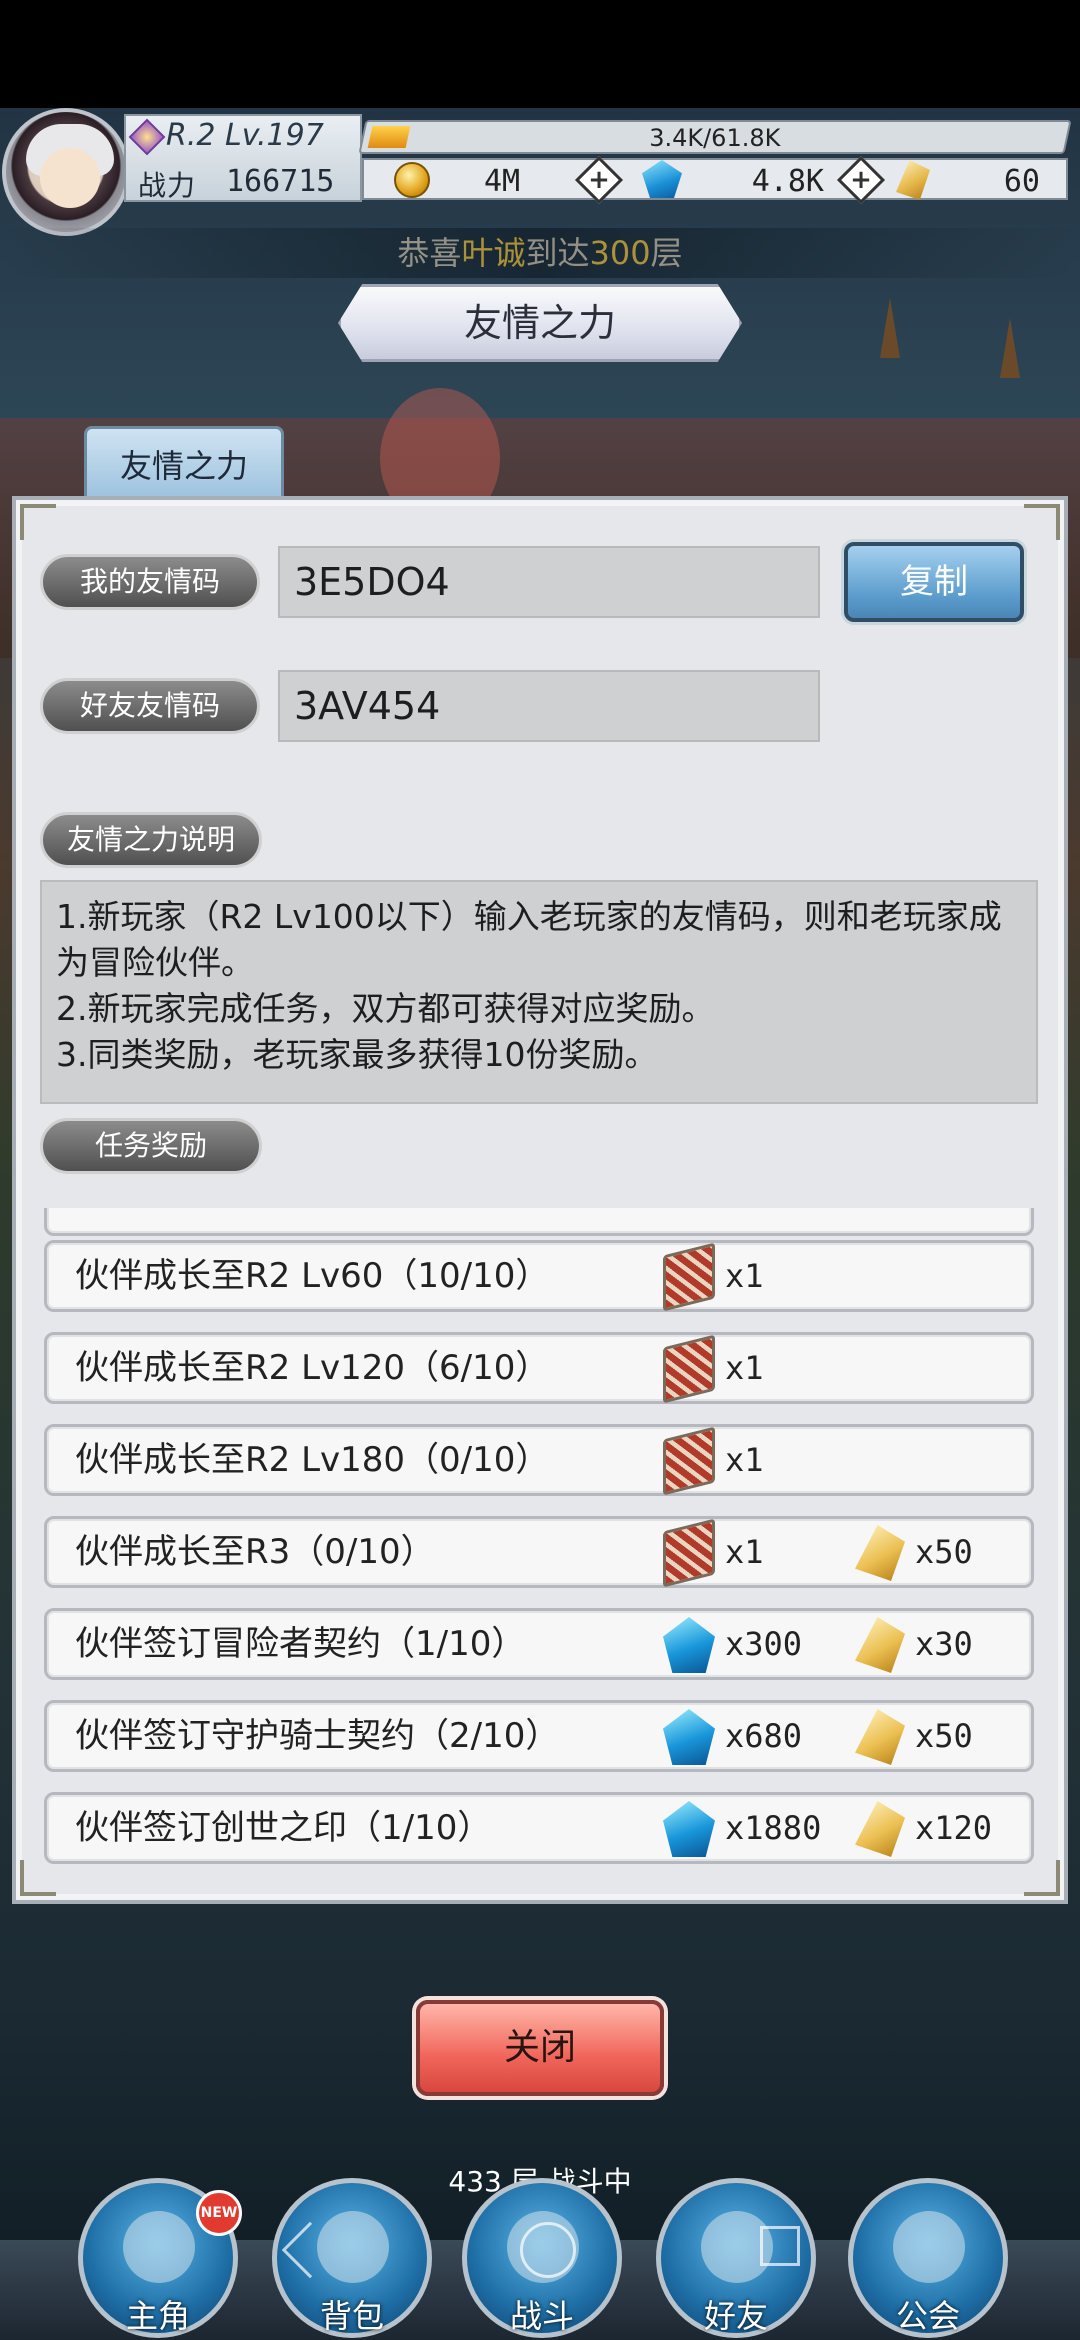 Image resolution: width=1080 pixels, height=2340 pixels. What do you see at coordinates (540, 54) in the screenshot?
I see `status-bar-area` at bounding box center [540, 54].